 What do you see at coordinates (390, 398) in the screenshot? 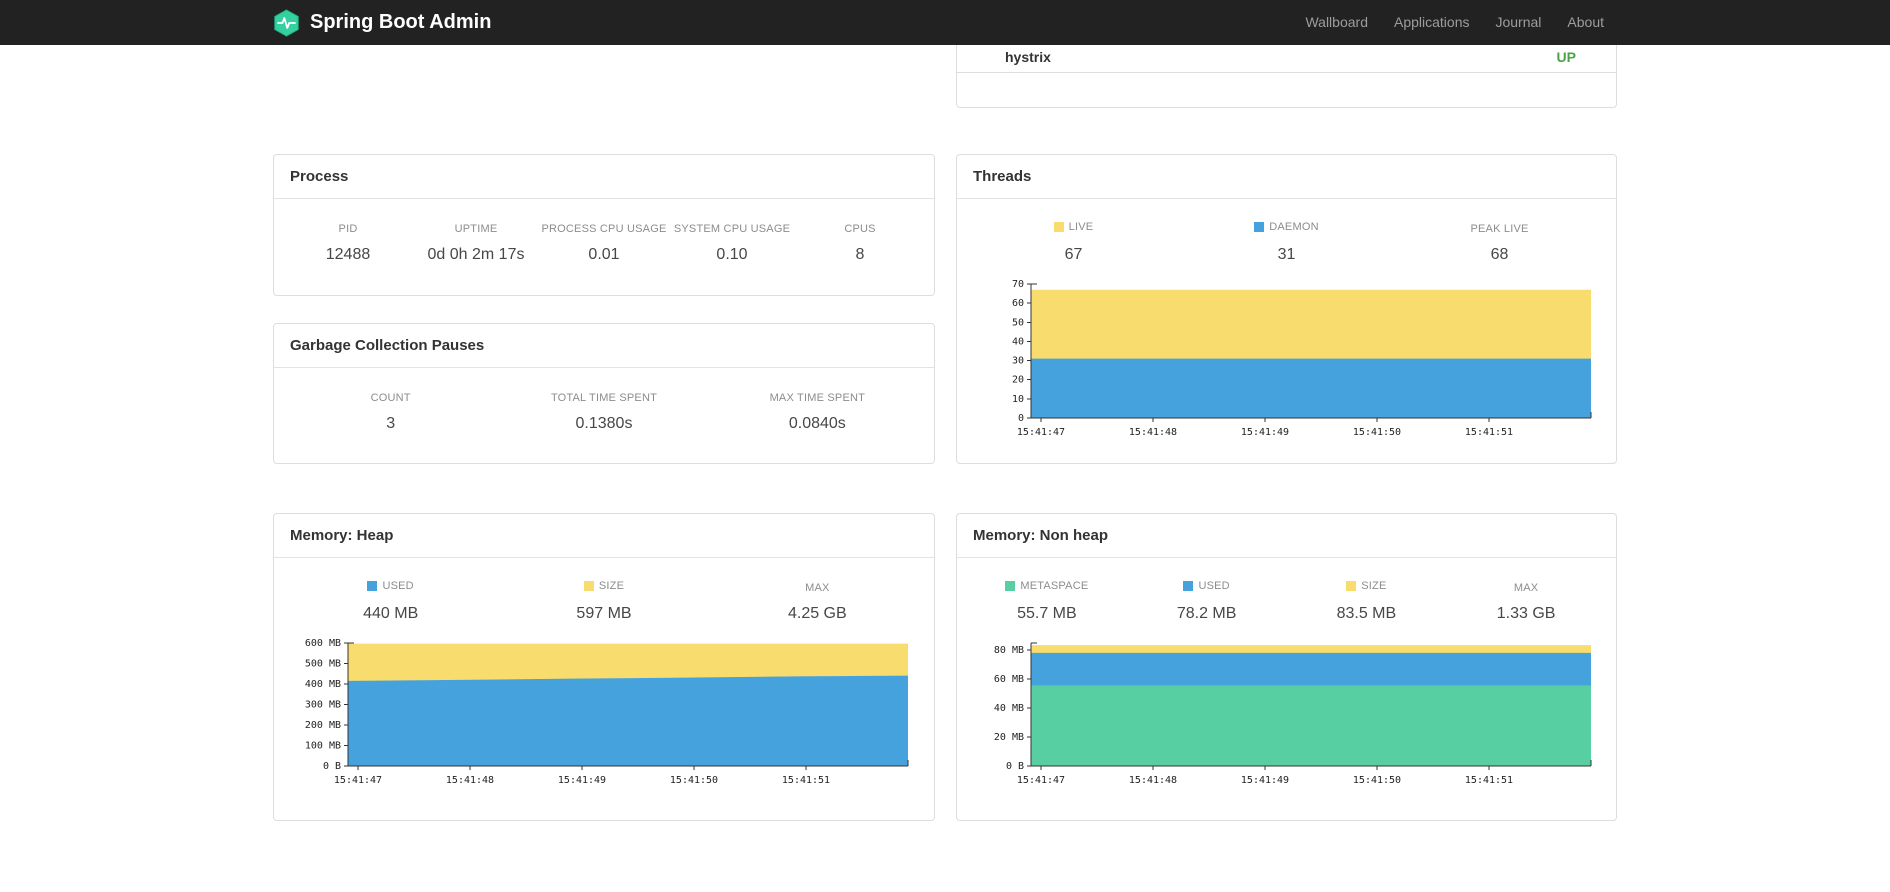
I see `metric-label-text: COUNT` at bounding box center [390, 398].